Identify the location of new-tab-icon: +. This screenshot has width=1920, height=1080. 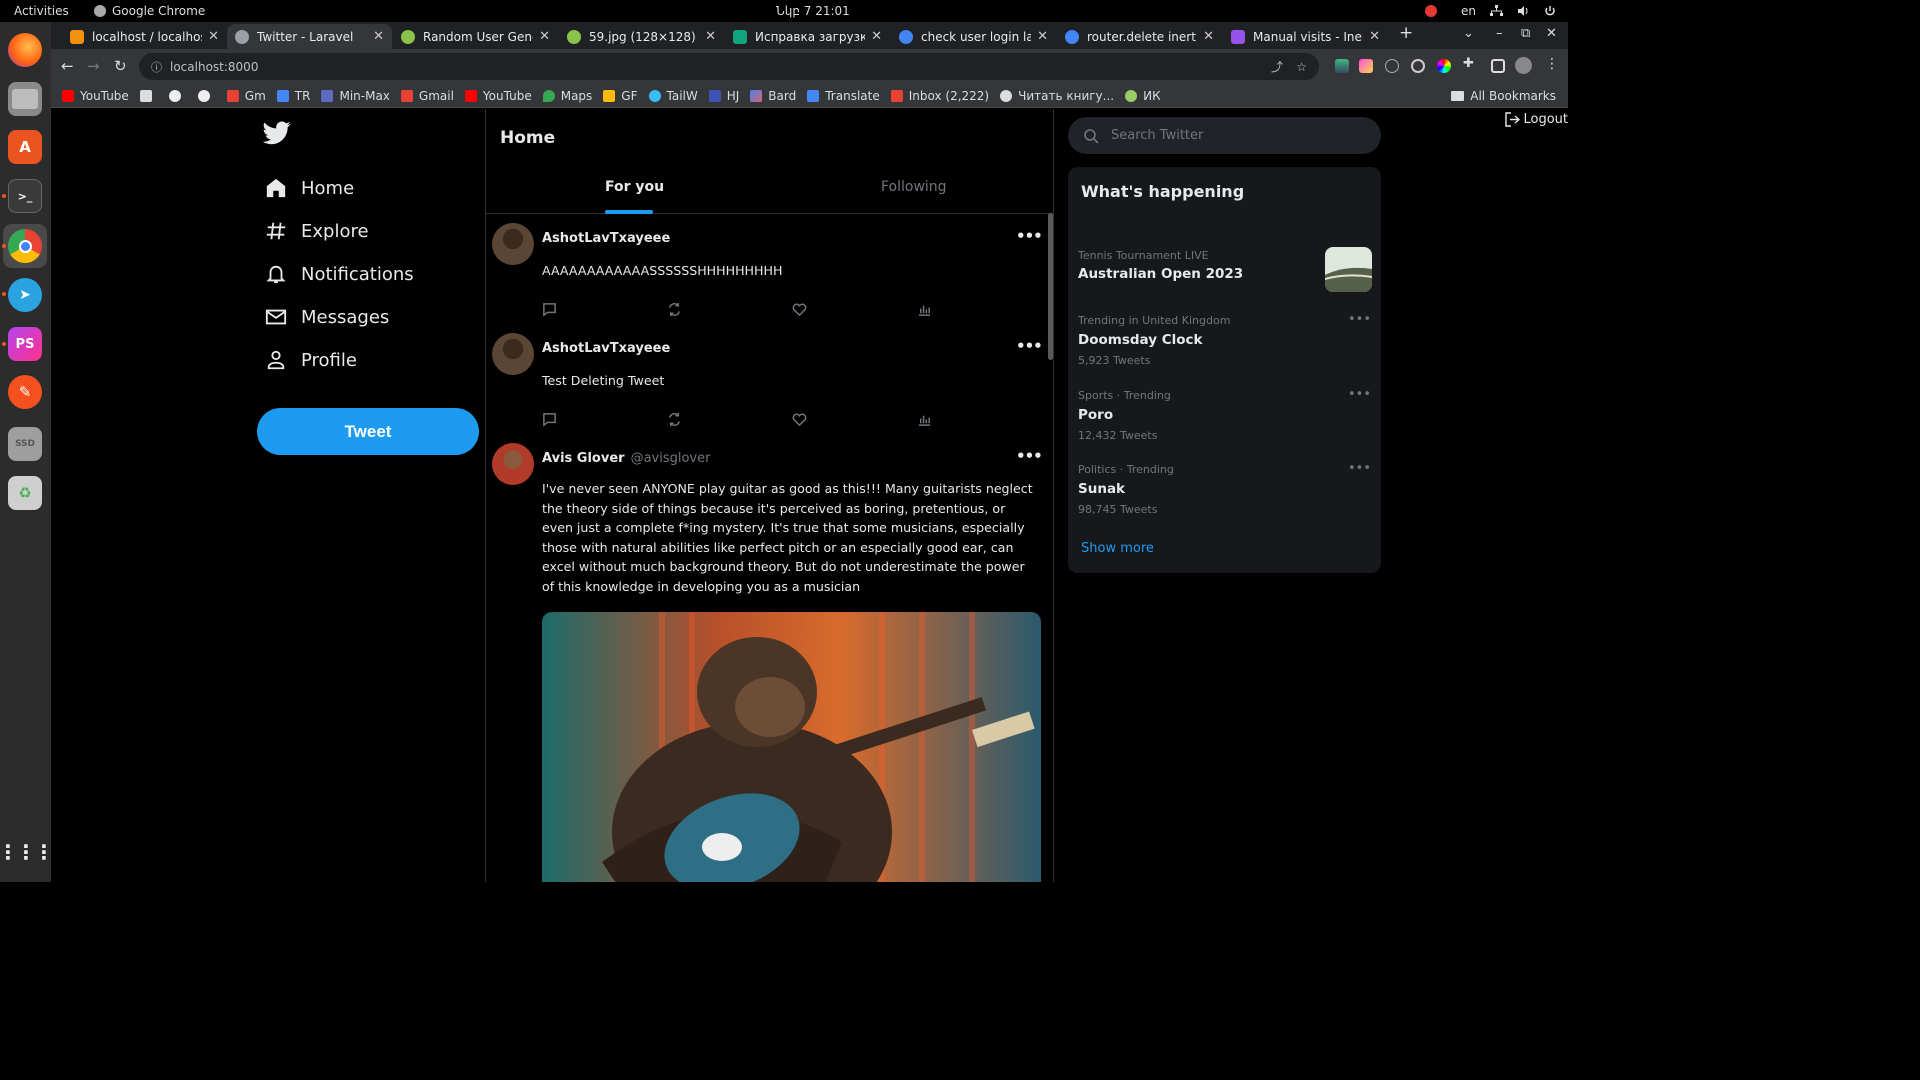
(1406, 33).